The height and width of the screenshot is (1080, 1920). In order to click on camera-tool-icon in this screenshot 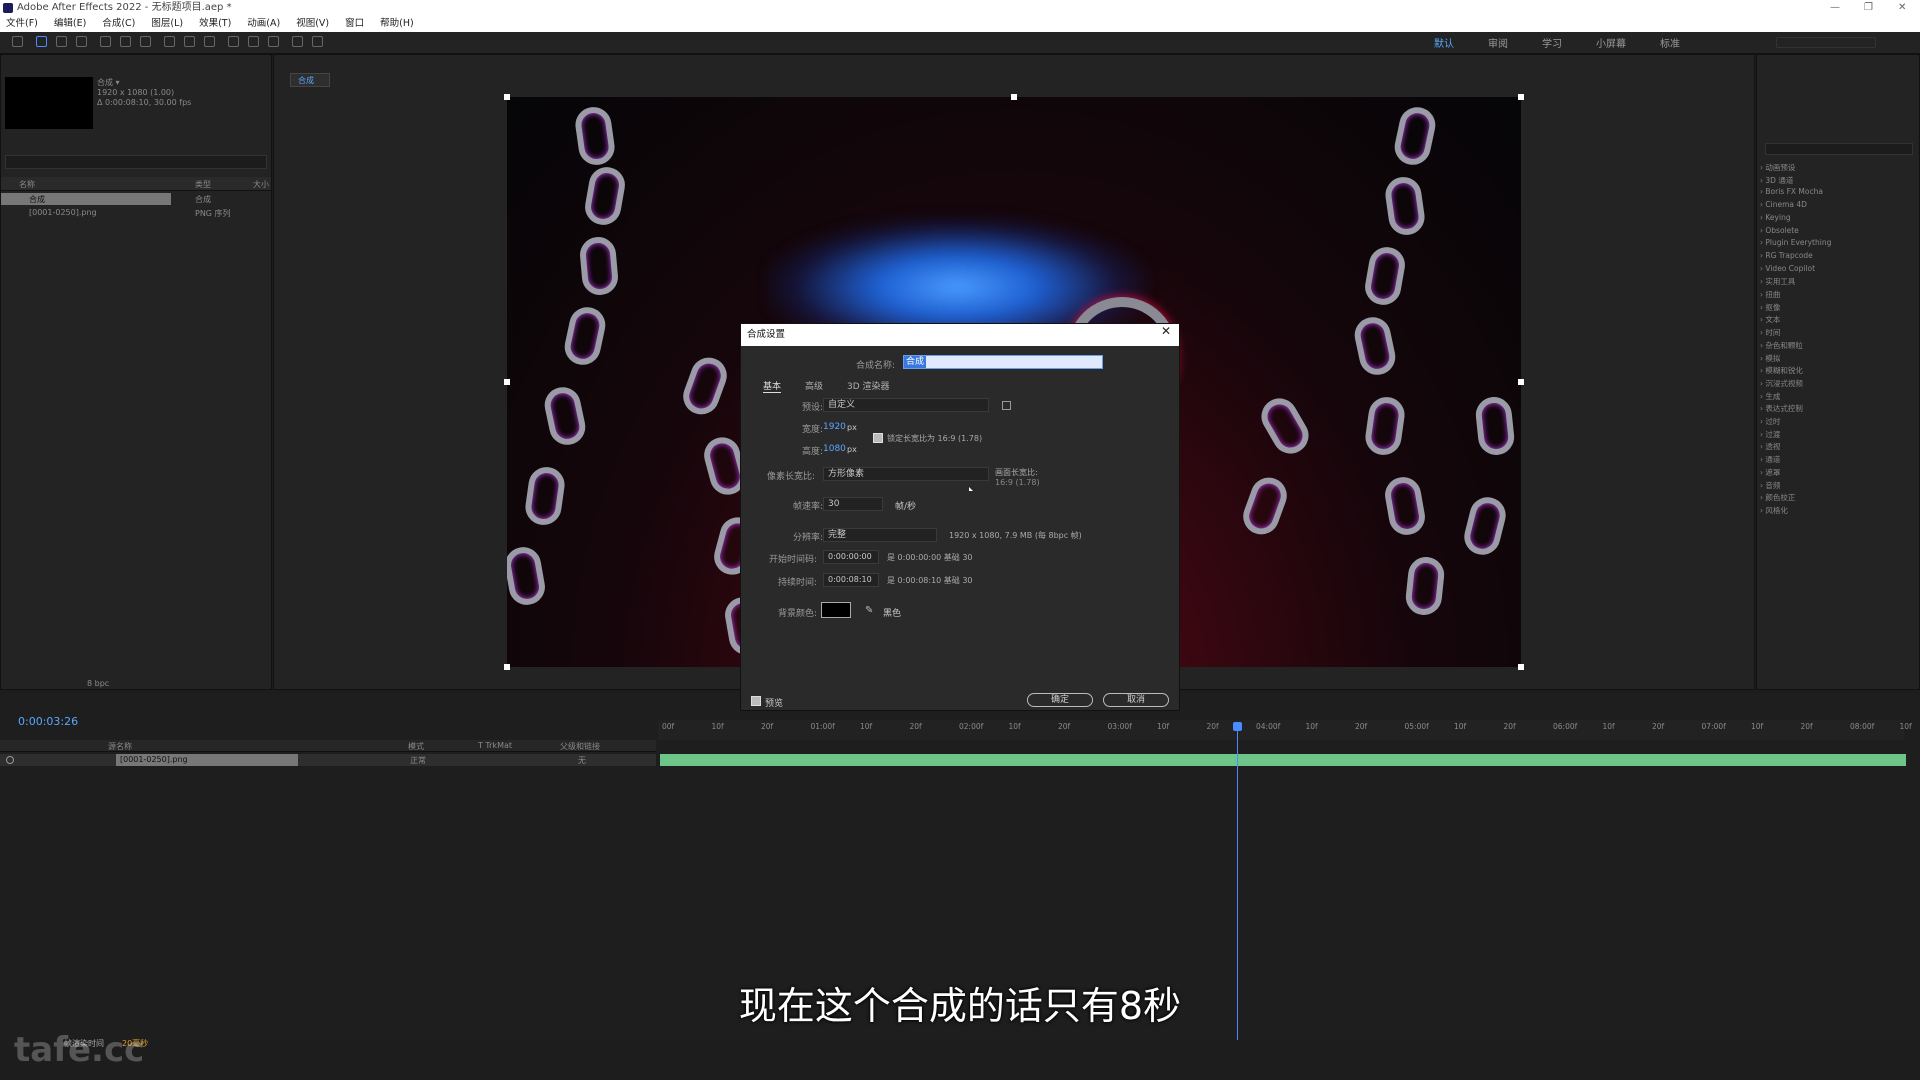, I will do `click(125, 41)`.